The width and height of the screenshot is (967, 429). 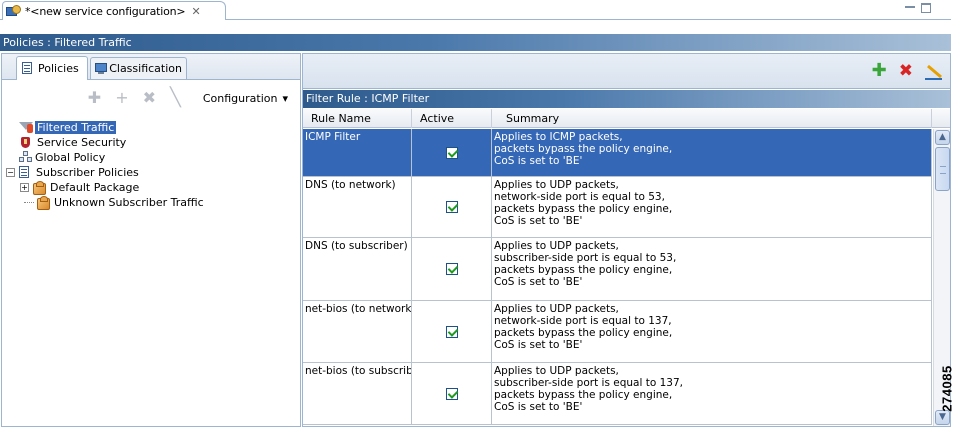 What do you see at coordinates (579, 197) in the screenshot?
I see `summary-line: network-side port is equal to 53,` at bounding box center [579, 197].